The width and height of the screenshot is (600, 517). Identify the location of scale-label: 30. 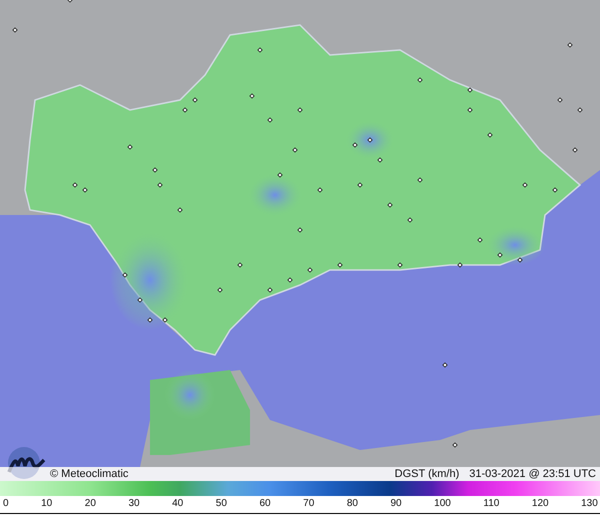
(134, 504).